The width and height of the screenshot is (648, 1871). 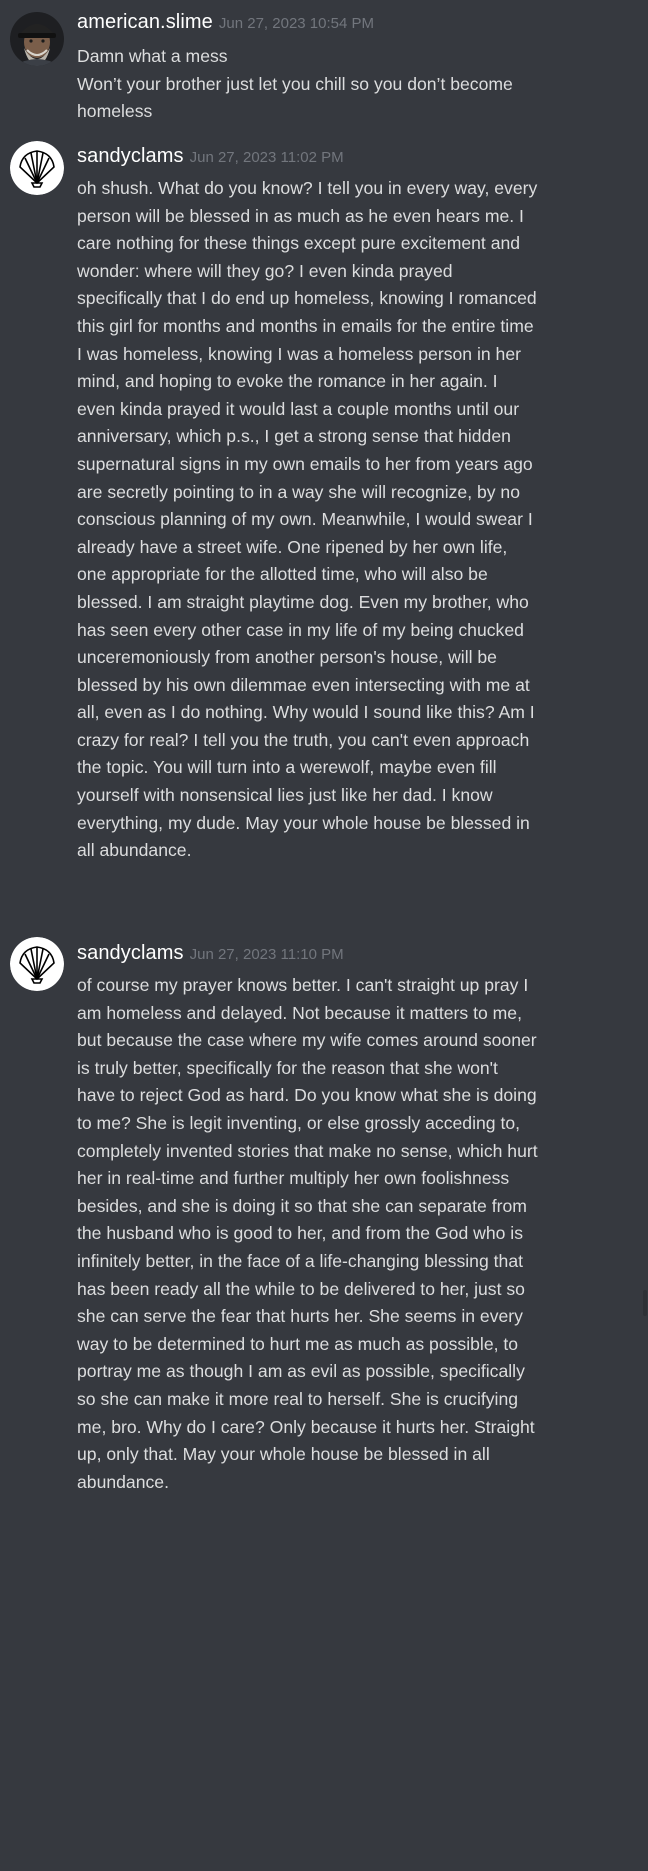 What do you see at coordinates (645, 1303) in the screenshot?
I see `scrollbar-thumb` at bounding box center [645, 1303].